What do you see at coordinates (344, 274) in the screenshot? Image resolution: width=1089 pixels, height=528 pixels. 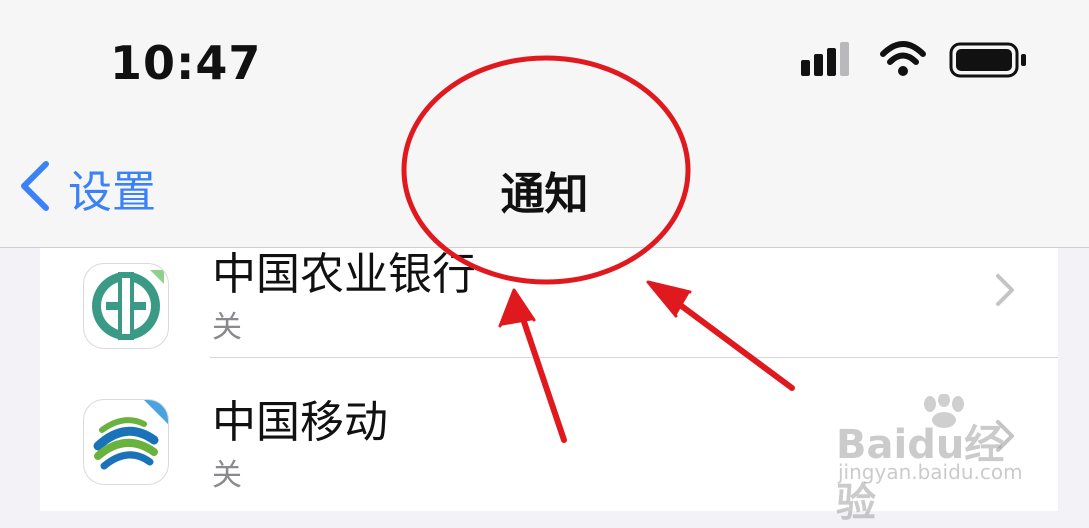 I see `list-item-title: 中国农业银行` at bounding box center [344, 274].